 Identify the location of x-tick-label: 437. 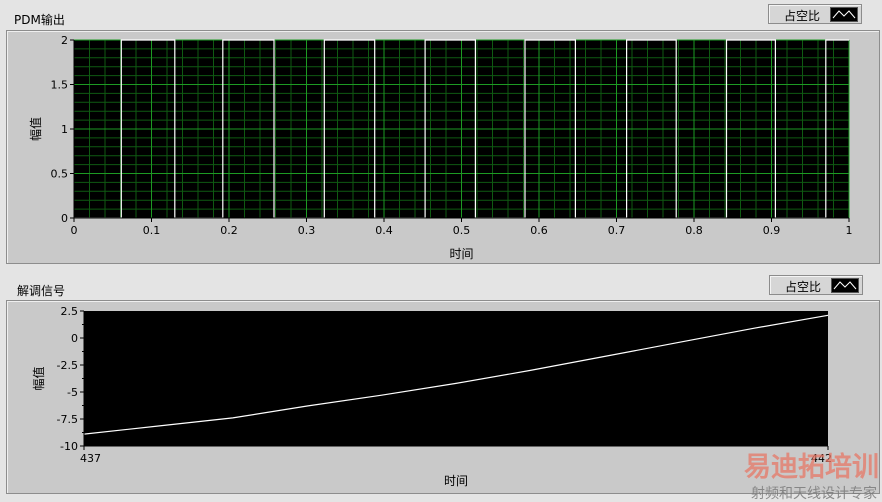
(90, 458).